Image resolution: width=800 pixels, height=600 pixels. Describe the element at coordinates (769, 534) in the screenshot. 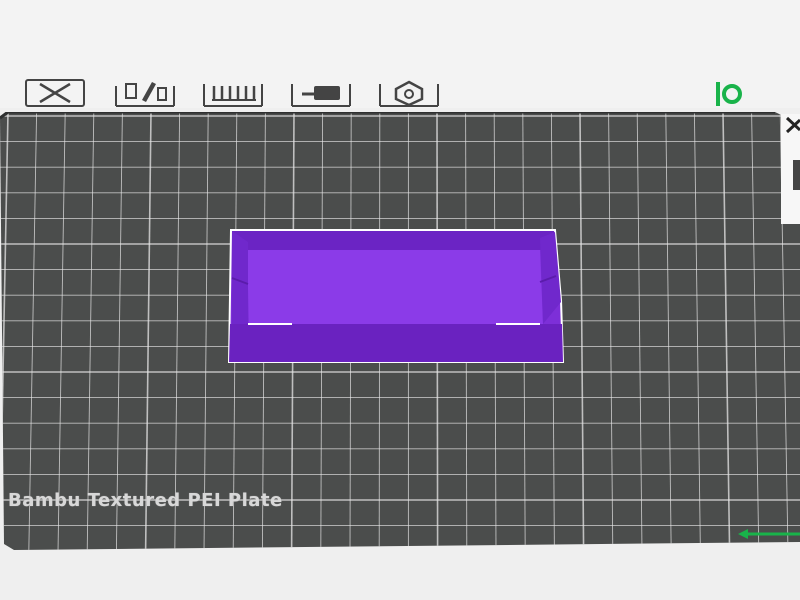

I see `x-axis-arrow` at that location.